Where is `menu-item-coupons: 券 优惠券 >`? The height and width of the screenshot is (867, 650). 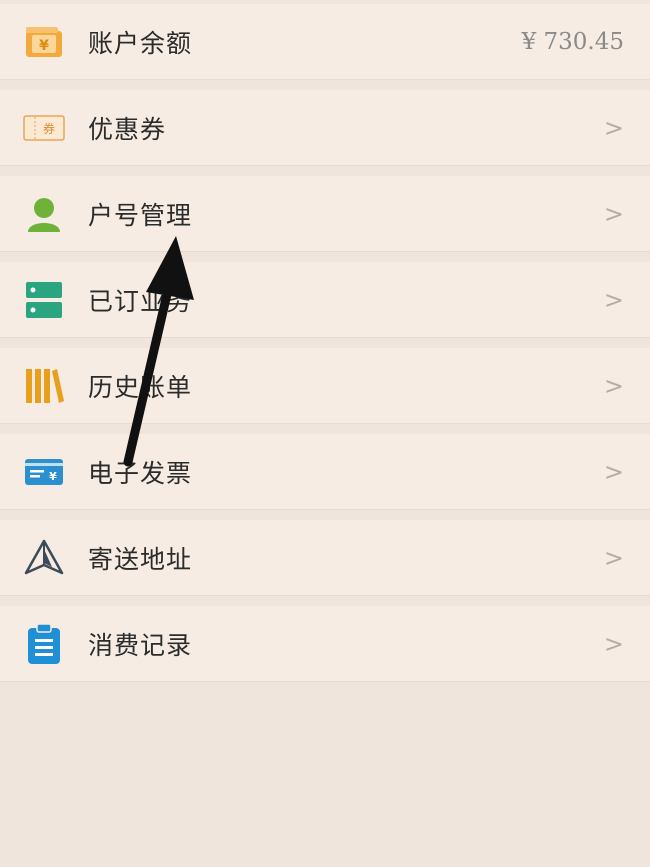 menu-item-coupons: 券 优惠券 > is located at coordinates (325, 128).